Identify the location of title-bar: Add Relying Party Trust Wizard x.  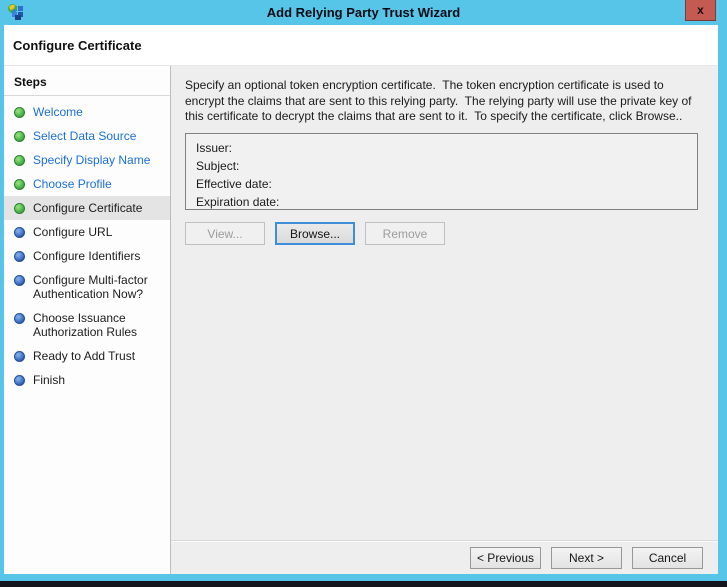
(363, 12).